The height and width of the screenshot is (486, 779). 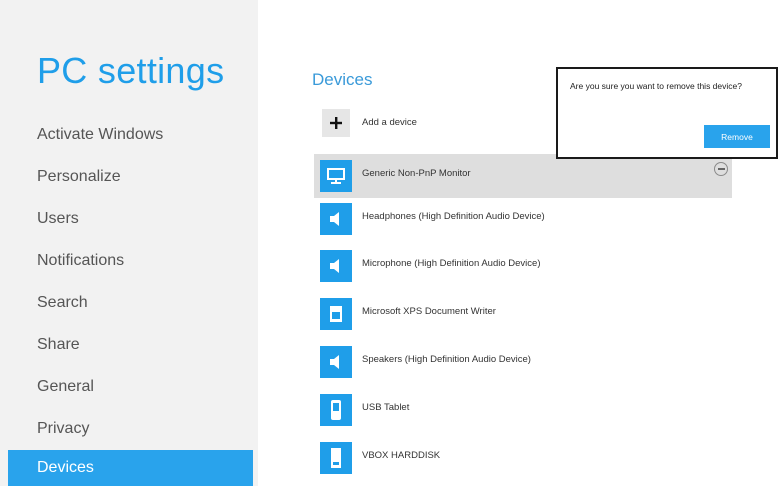 What do you see at coordinates (131, 70) in the screenshot?
I see `app-title: PC settings` at bounding box center [131, 70].